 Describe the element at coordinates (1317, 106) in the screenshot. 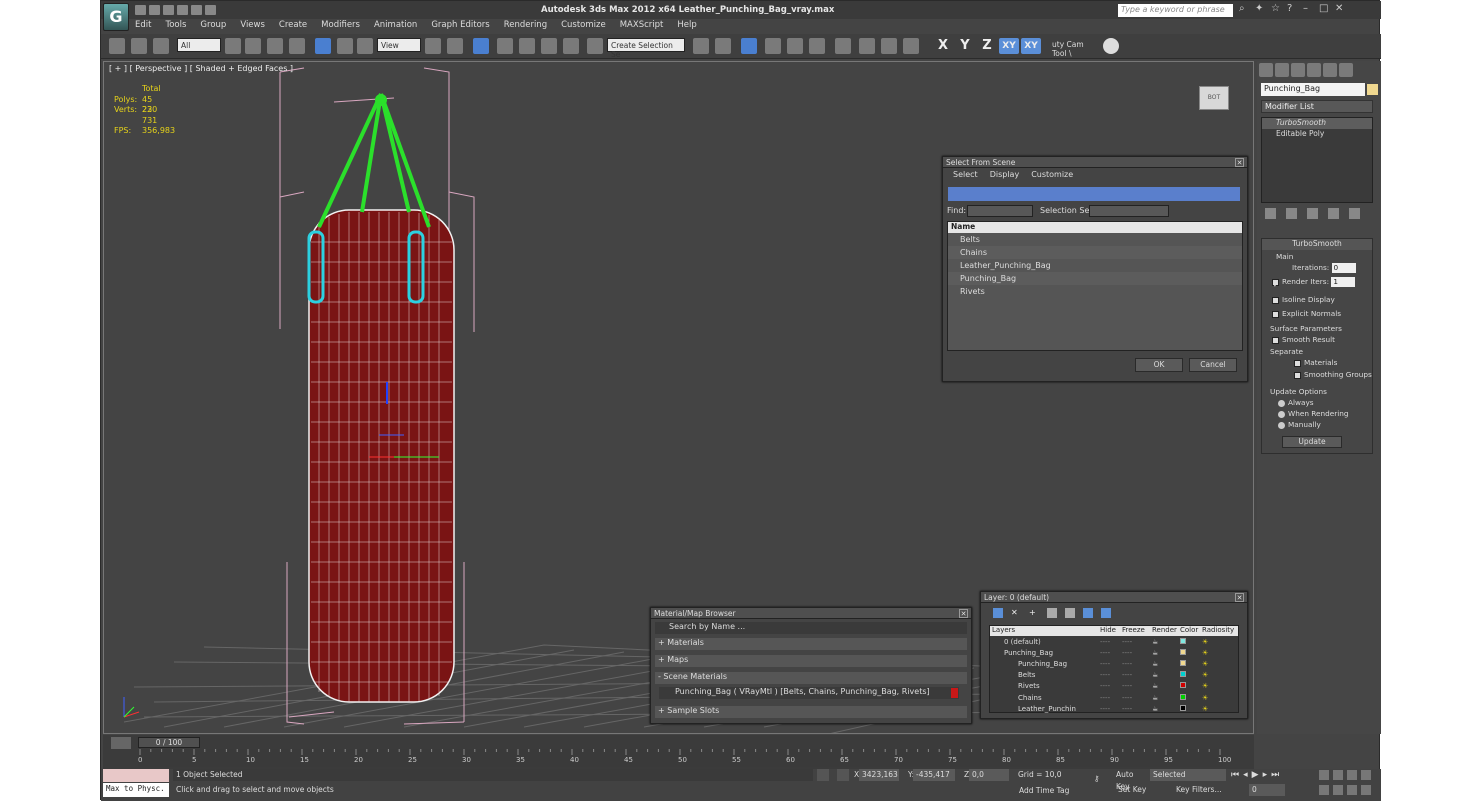

I see `modifier-list-dropdown: Modifier List` at that location.